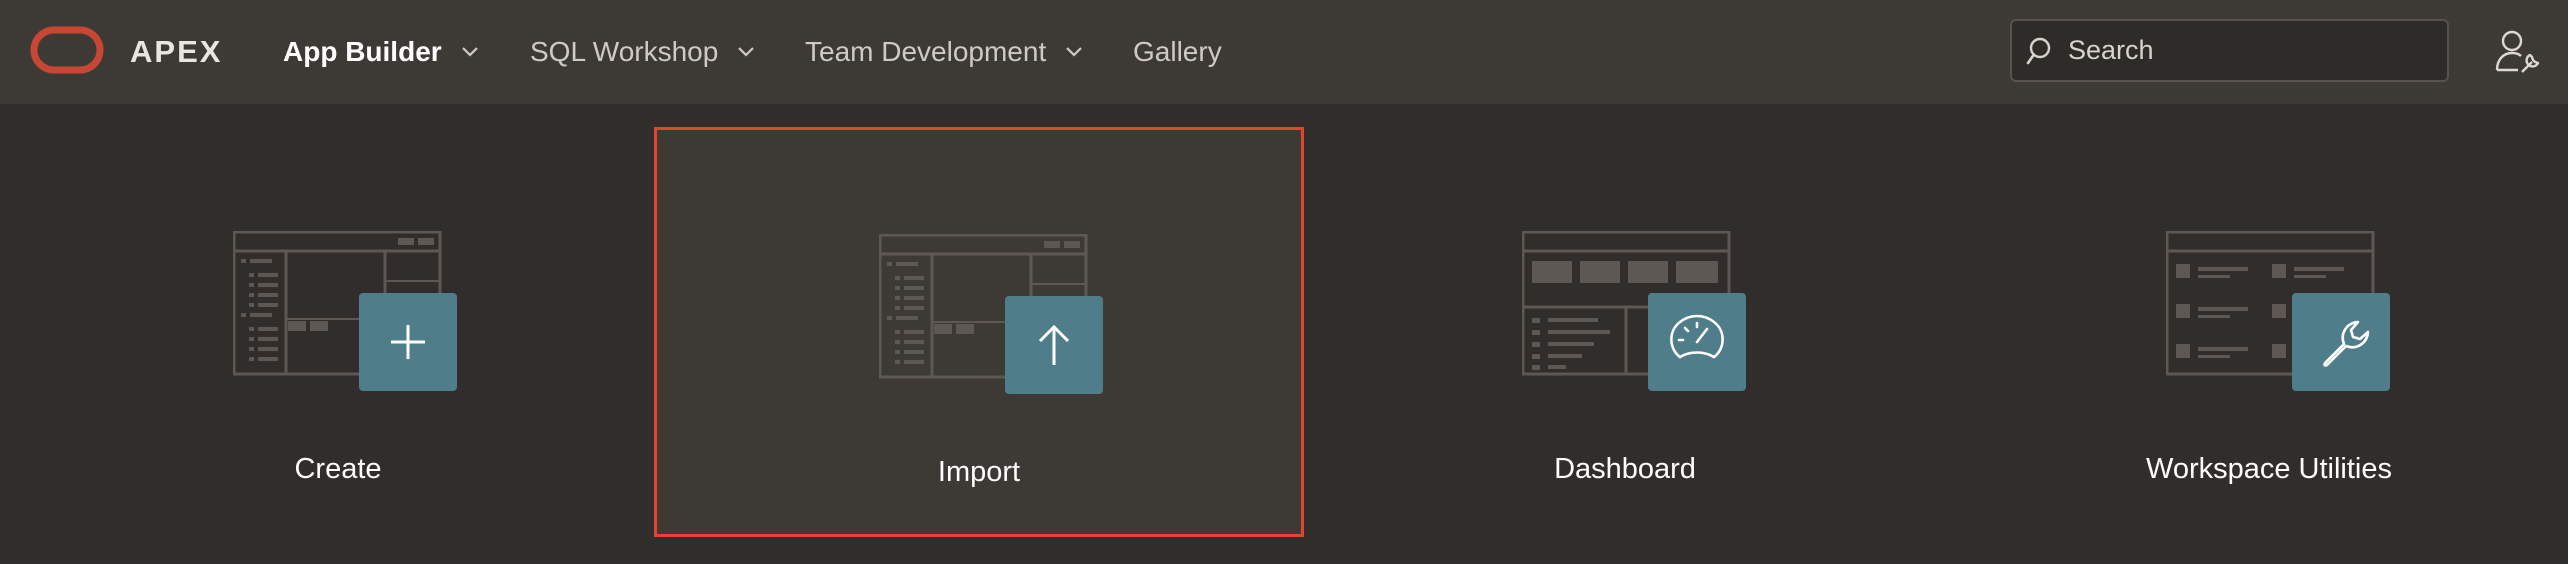 Image resolution: width=2568 pixels, height=564 pixels. Describe the element at coordinates (362, 51) in the screenshot. I see `nav-app-builder-label: App Builder` at that location.